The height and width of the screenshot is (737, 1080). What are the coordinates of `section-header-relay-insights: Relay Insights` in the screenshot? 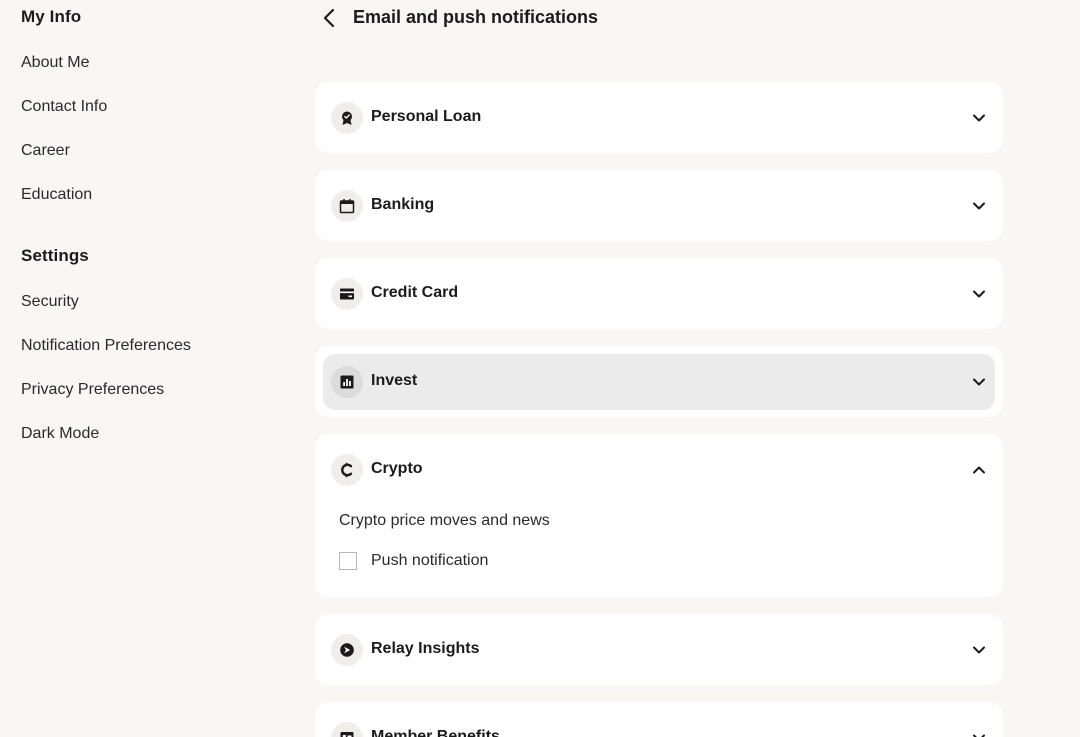 It's located at (659, 650).